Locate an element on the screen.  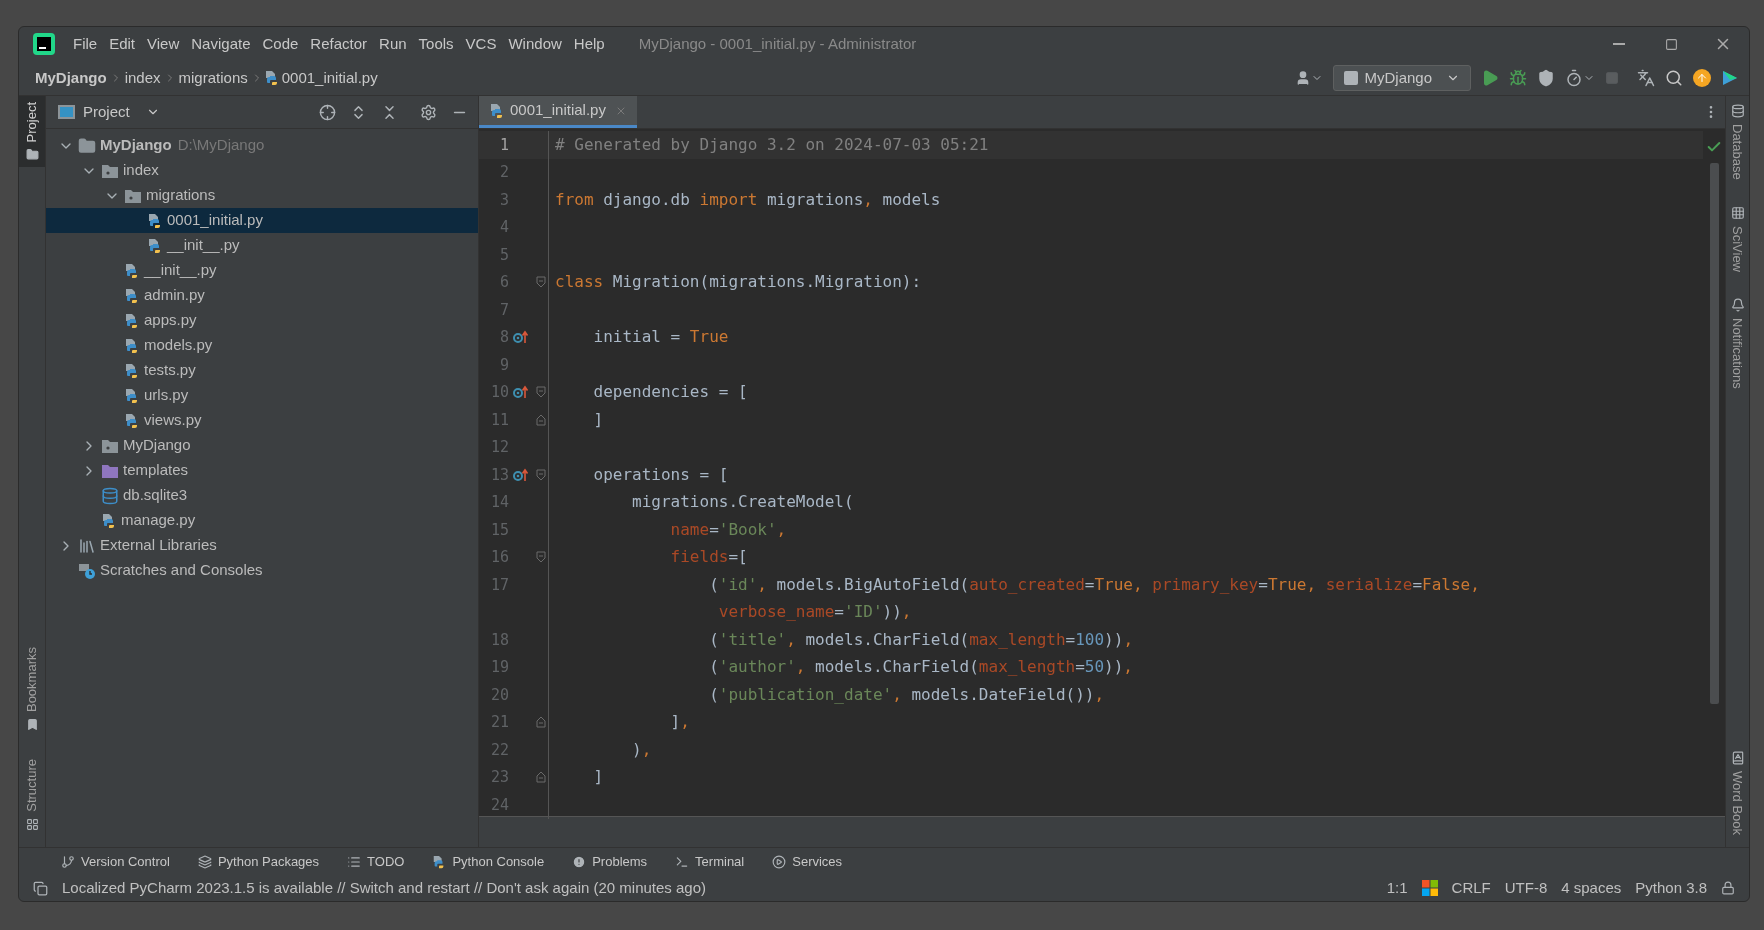
tree-item-label: templates is located at coordinates (156, 470).